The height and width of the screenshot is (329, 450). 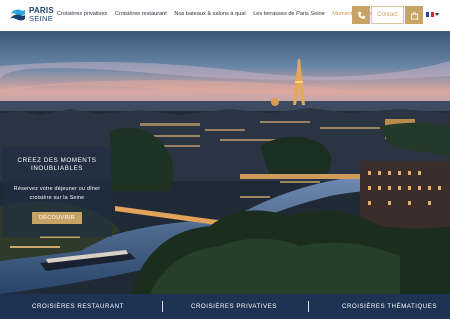 I want to click on cart-button, so click(x=414, y=15).